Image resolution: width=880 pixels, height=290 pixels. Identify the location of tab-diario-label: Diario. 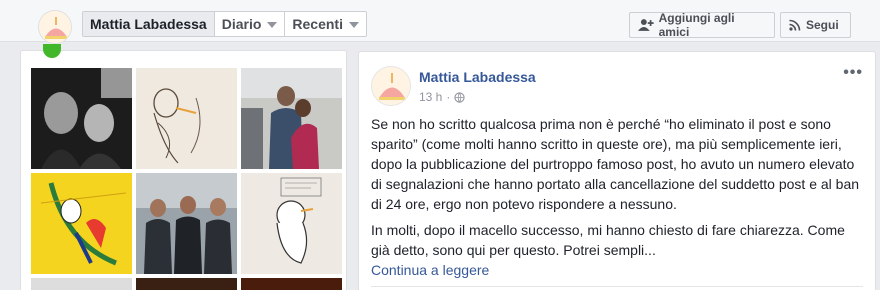
(241, 24).